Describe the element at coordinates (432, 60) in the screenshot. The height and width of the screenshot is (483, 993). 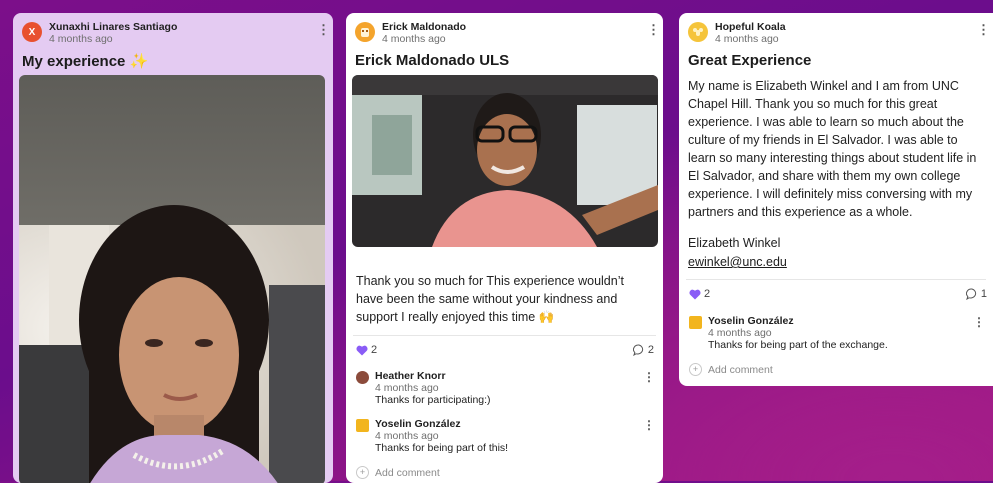
I see `post-title: Erick Maldonado ULS` at that location.